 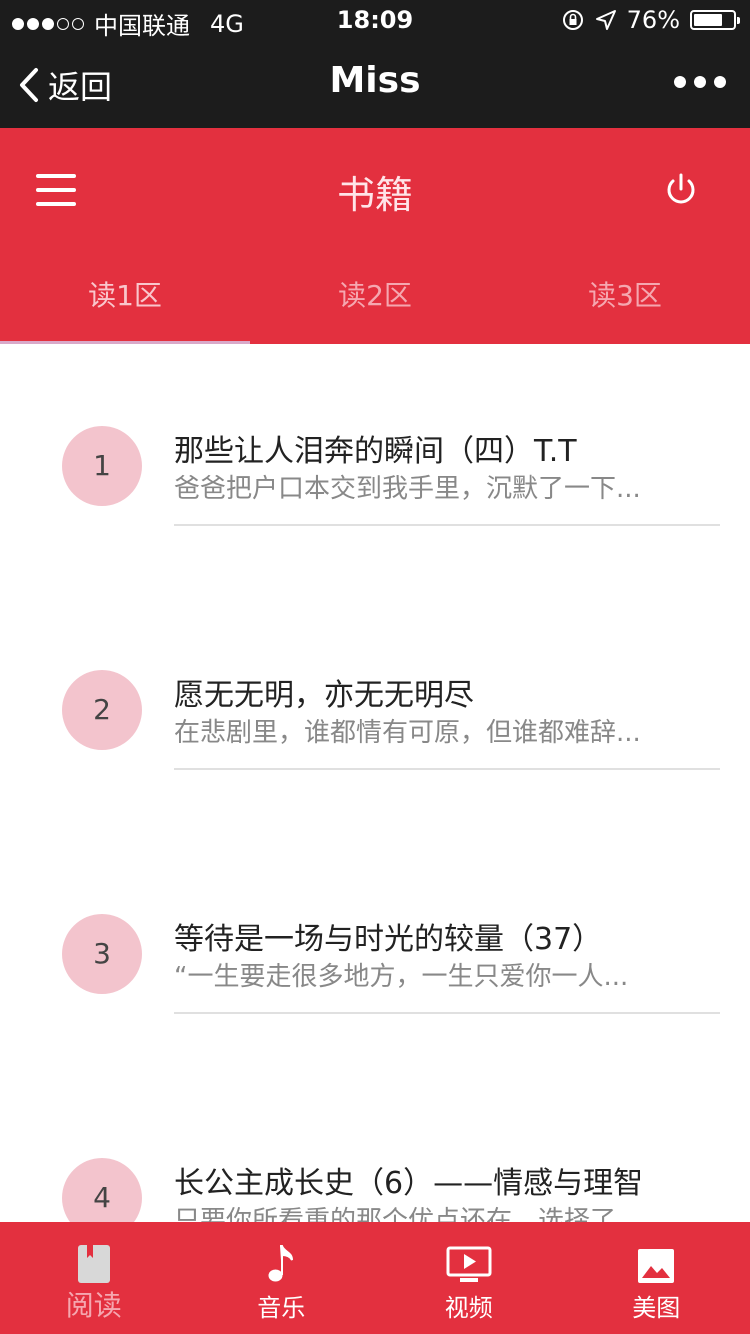 I want to click on video-play-icon, so click(x=469, y=1264).